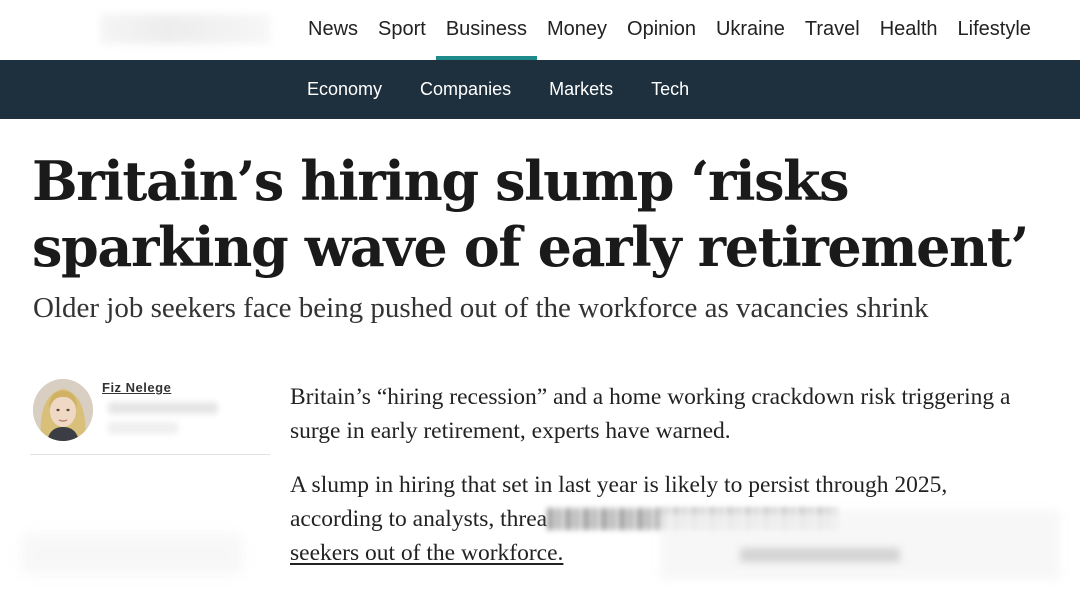 Image resolution: width=1080 pixels, height=591 pixels. Describe the element at coordinates (577, 30) in the screenshot. I see `nav-item-money: Money` at that location.